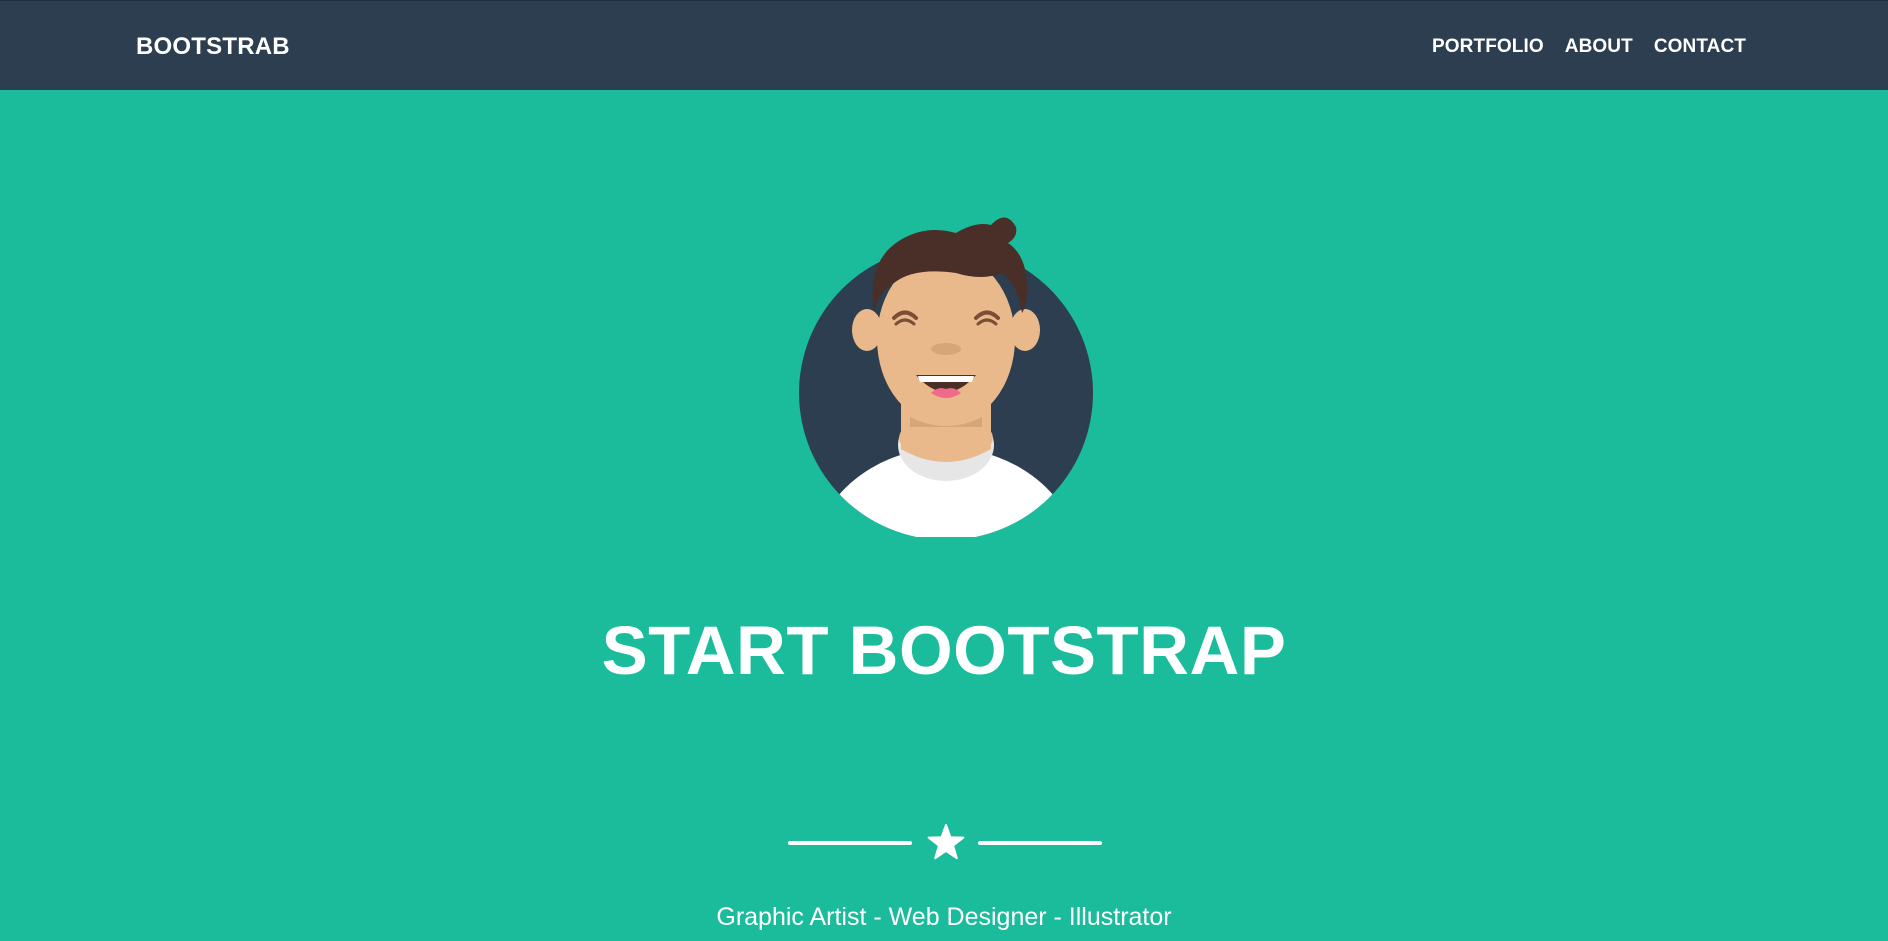 This screenshot has height=941, width=1888. What do you see at coordinates (1488, 47) in the screenshot?
I see `nav-link-portfolio: PORTFOLIO` at bounding box center [1488, 47].